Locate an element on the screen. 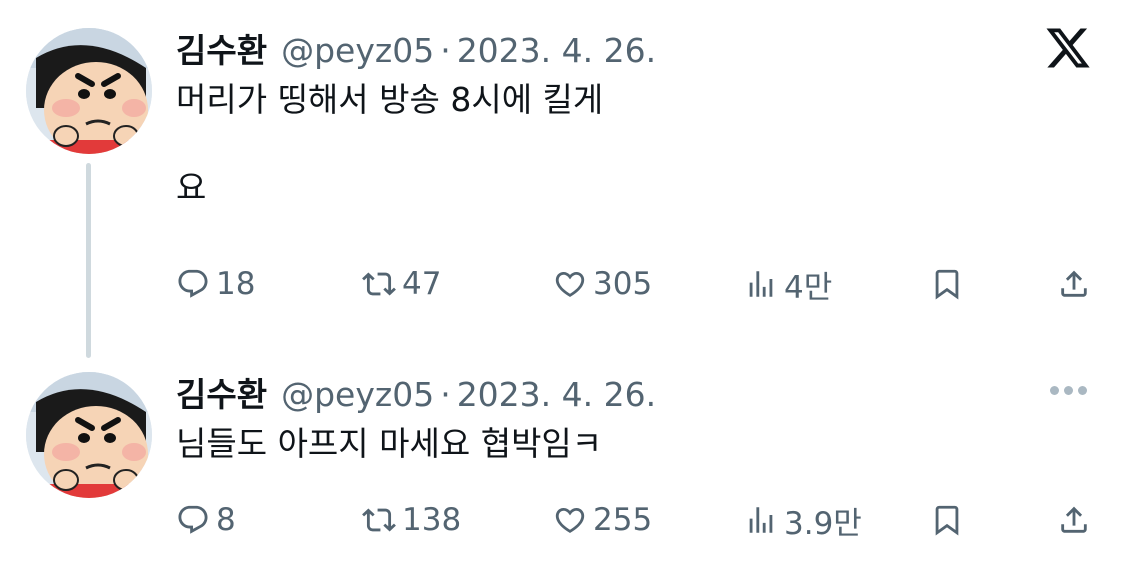 The height and width of the screenshot is (572, 1125). like-count: 305 is located at coordinates (623, 284).